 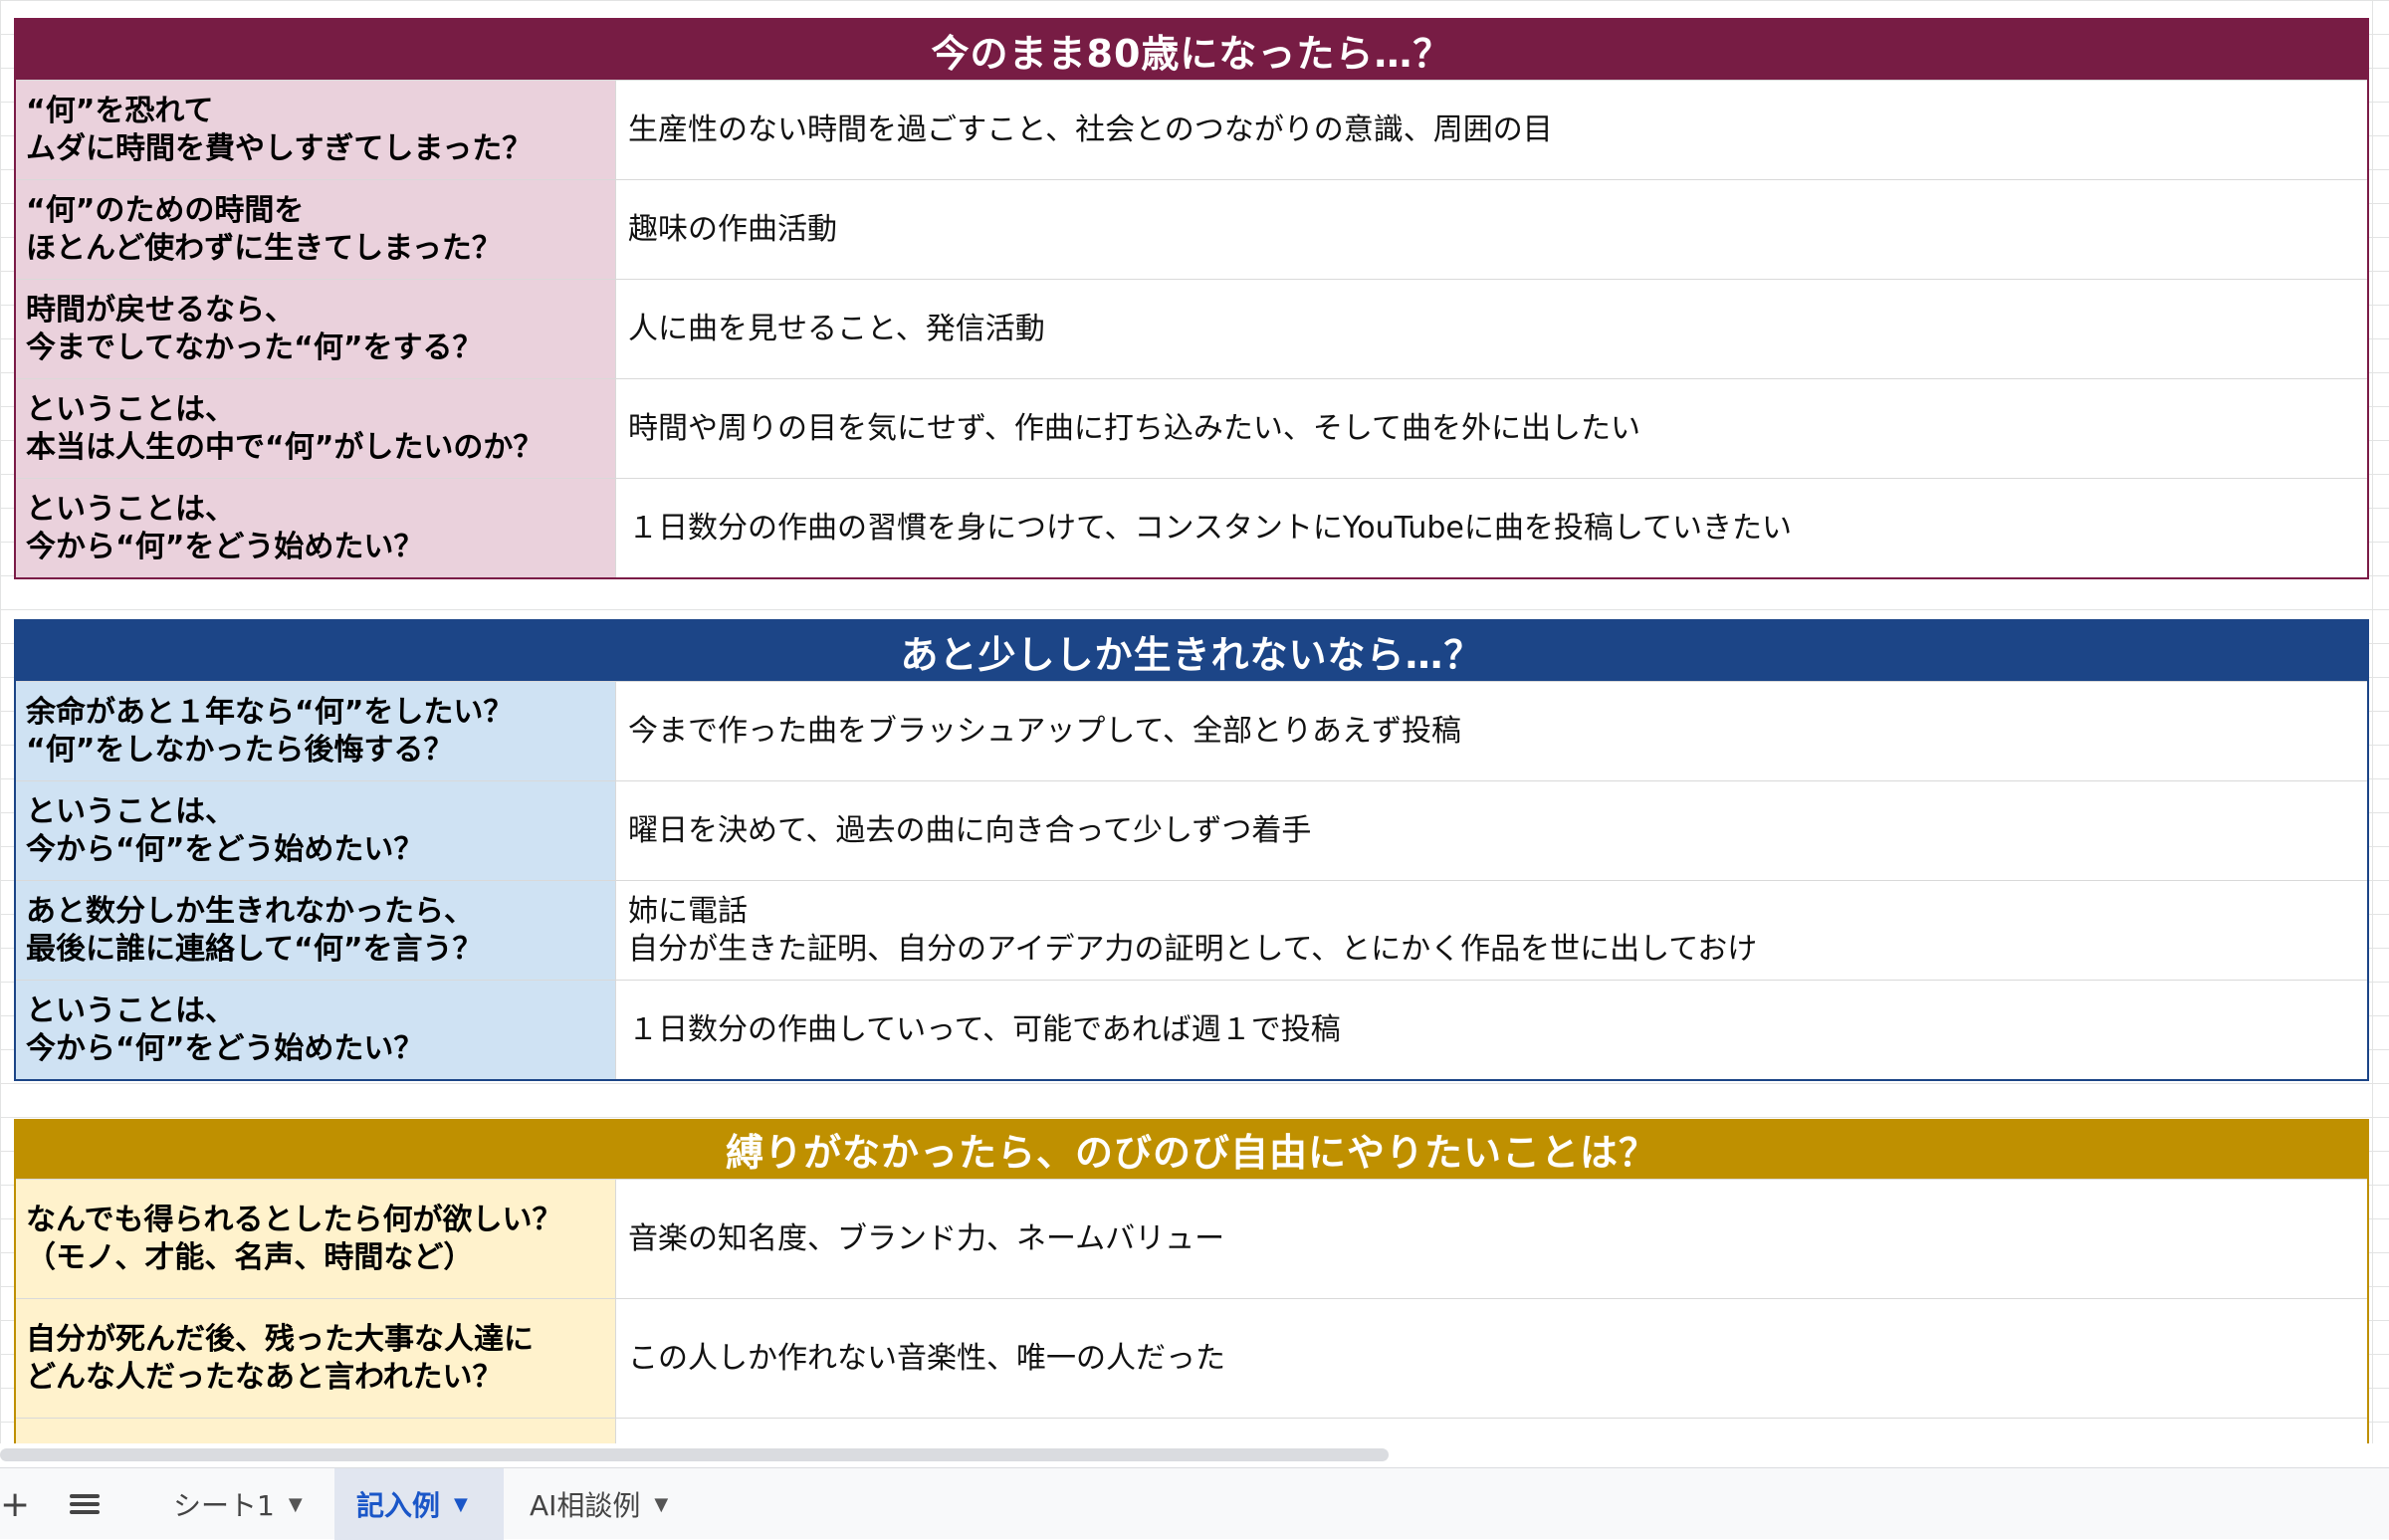 I want to click on answer-cell: 音楽の知名度、ブランド力、ネームバリュー, so click(x=1491, y=1239).